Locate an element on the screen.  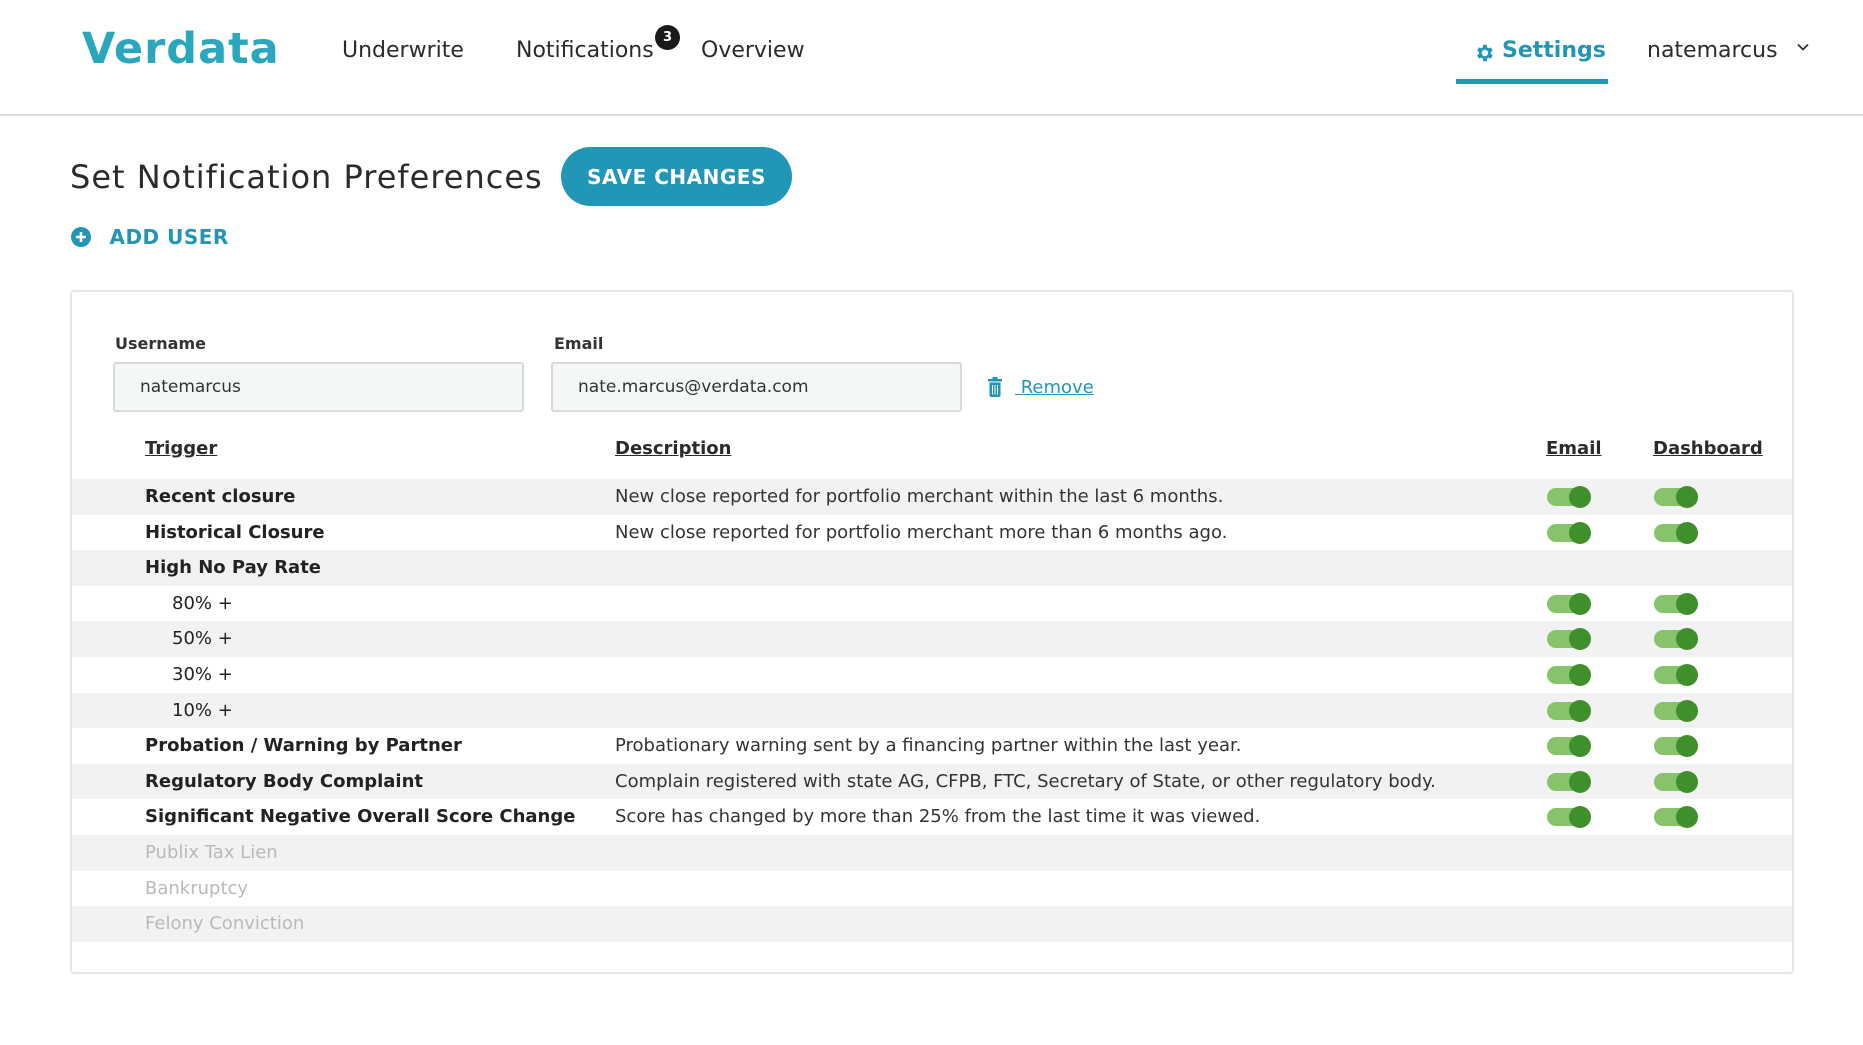
trigger-label: 50% + is located at coordinates (202, 639).